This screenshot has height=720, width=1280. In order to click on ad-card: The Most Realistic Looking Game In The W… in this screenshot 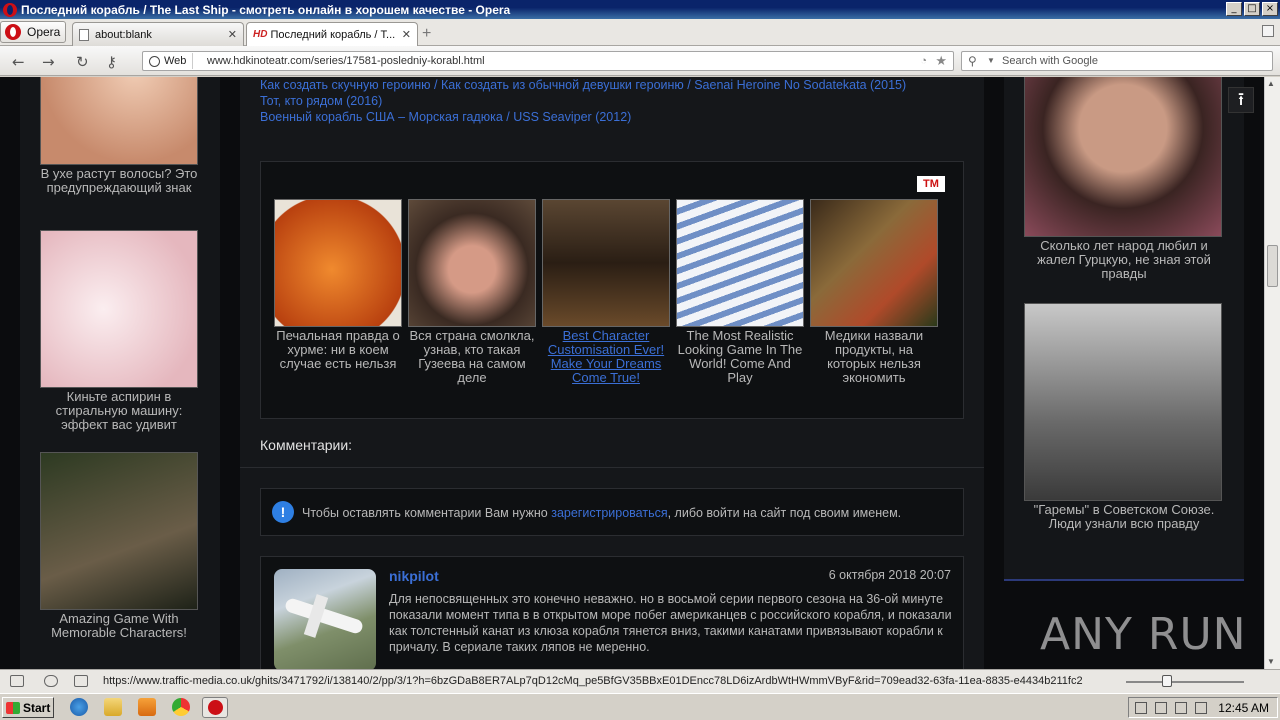, I will do `click(740, 292)`.